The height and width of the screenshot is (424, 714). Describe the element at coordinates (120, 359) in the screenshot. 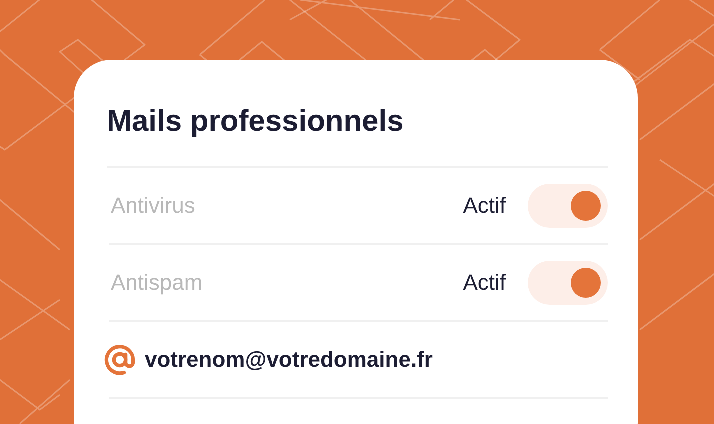

I see `at-sign-icon` at that location.